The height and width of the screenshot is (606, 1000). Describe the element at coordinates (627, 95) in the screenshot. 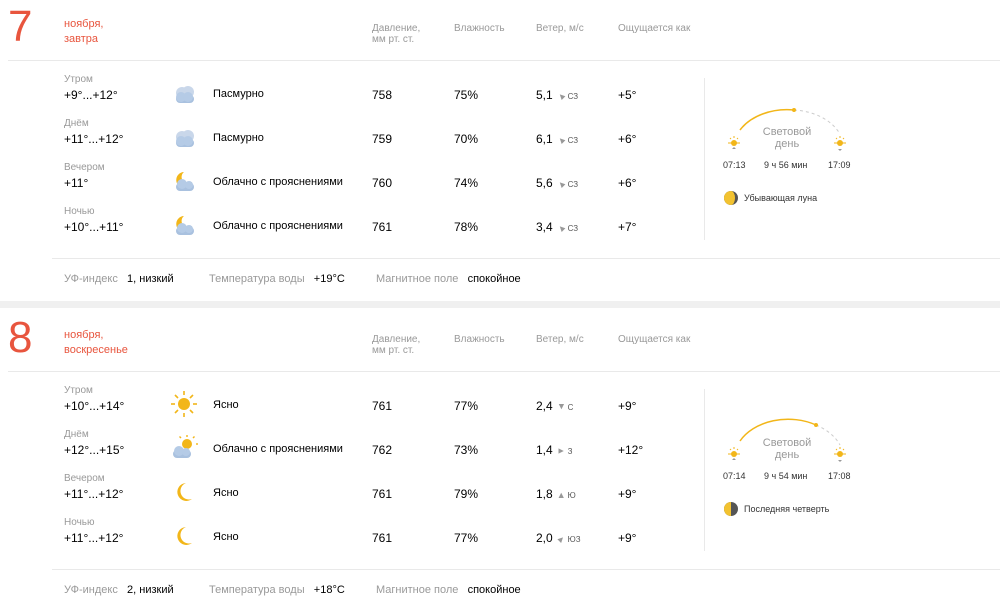

I see `feels-like: +5°` at that location.